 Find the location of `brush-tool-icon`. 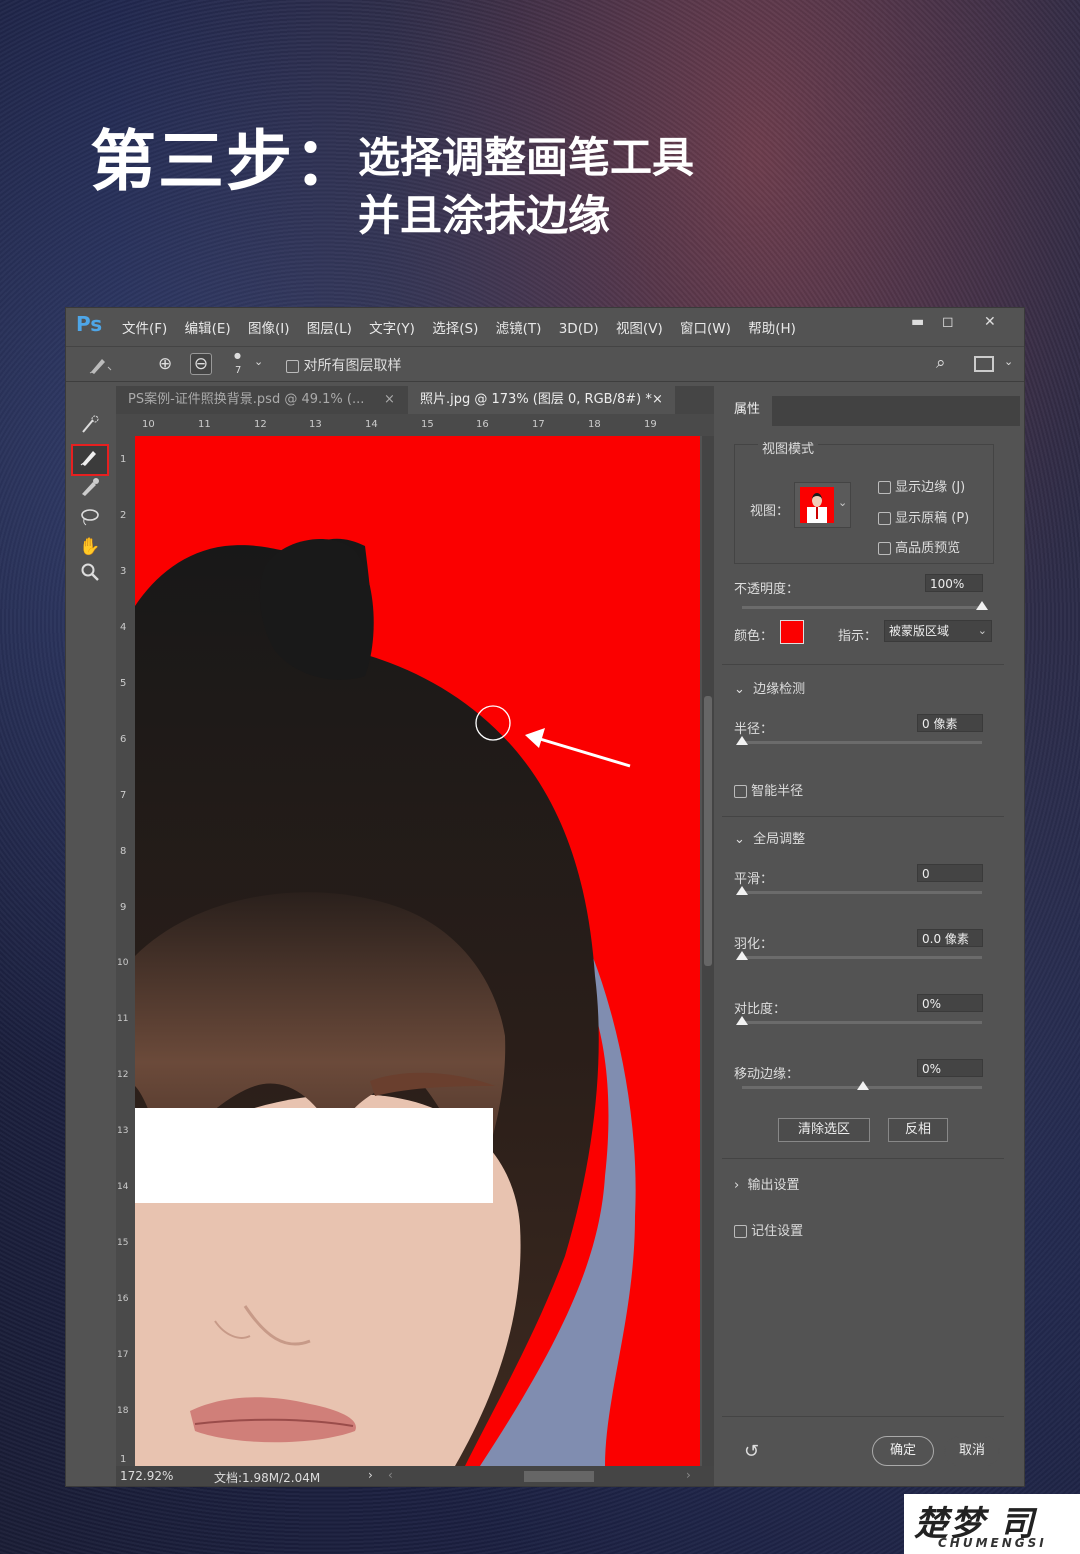

brush-tool-icon is located at coordinates (90, 489).